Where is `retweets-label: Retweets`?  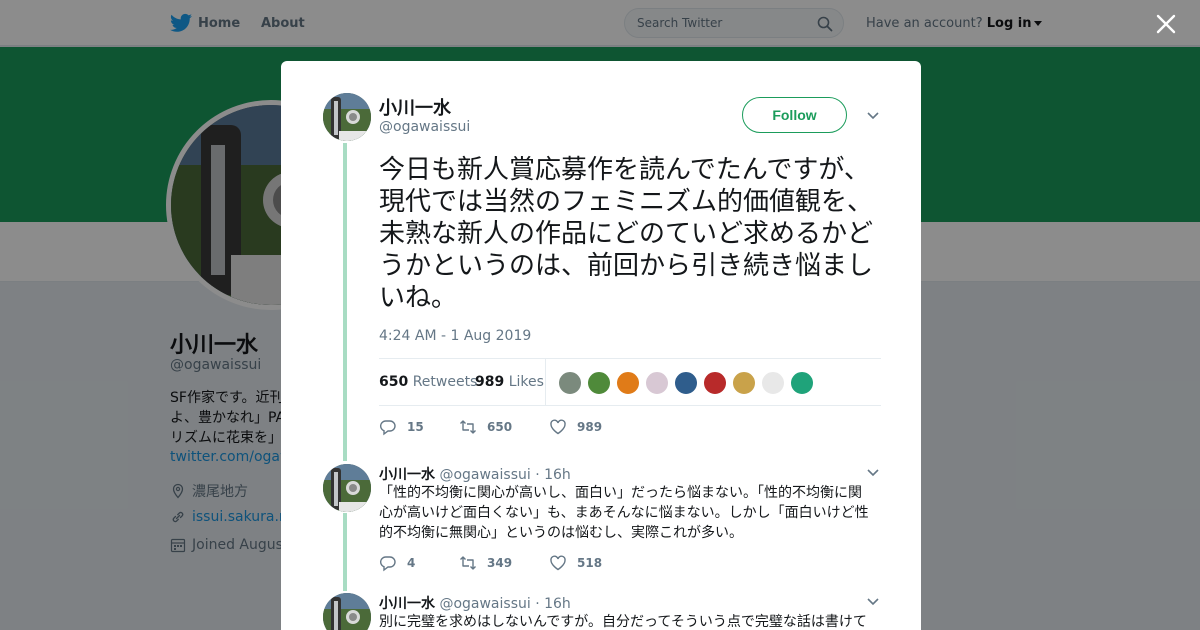
retweets-label: Retweets is located at coordinates (445, 382).